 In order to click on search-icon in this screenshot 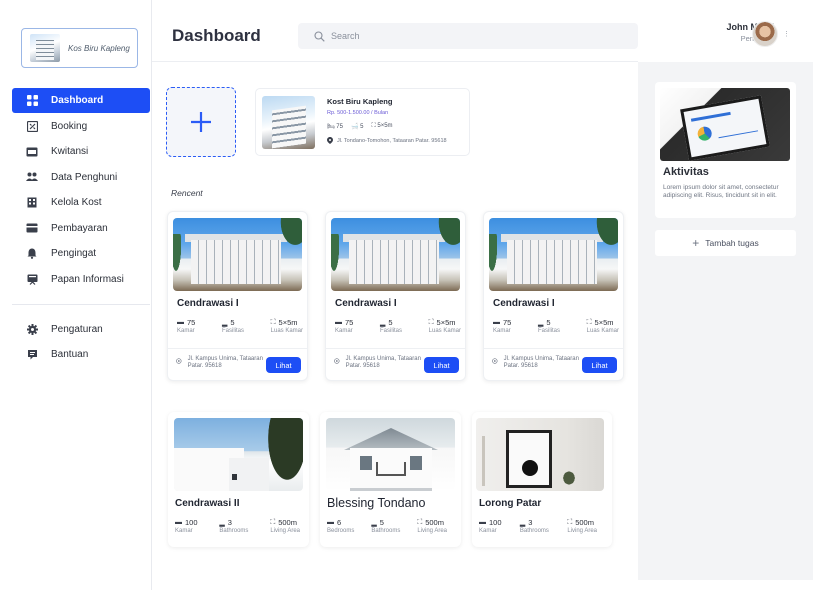, I will do `click(319, 36)`.